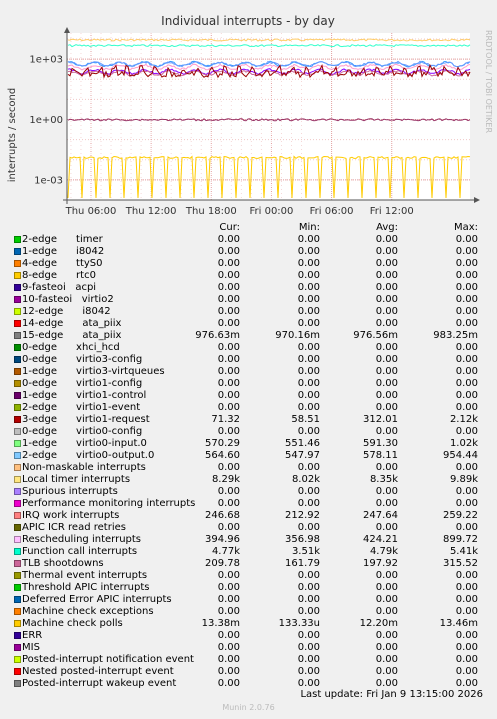 The height and width of the screenshot is (719, 497). What do you see at coordinates (380, 515) in the screenshot?
I see `legend-avg: 247.64` at bounding box center [380, 515].